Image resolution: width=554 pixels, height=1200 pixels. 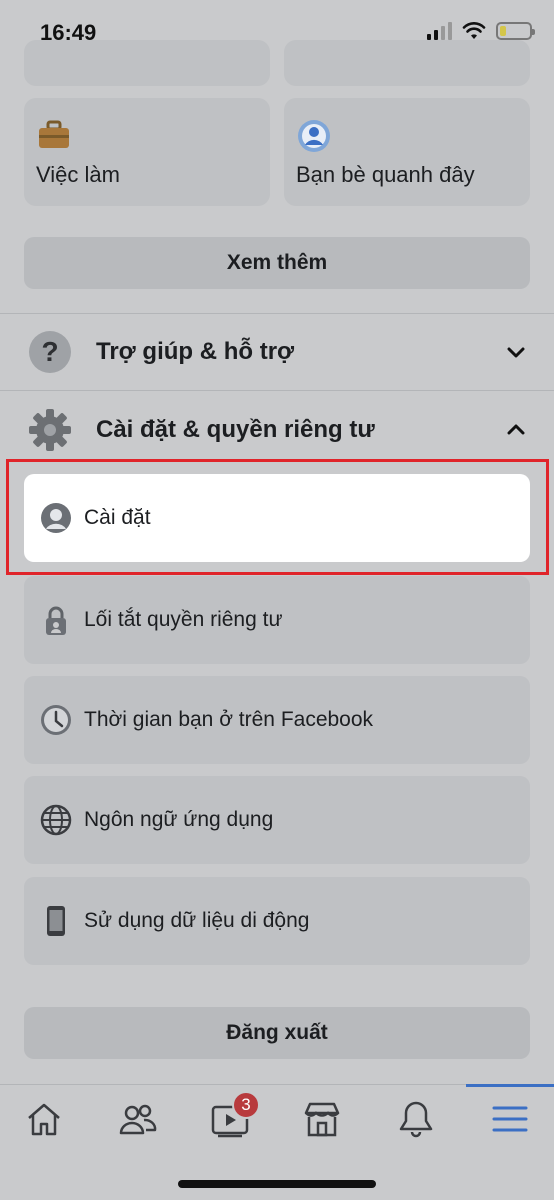 I want to click on clock-icon, so click(x=56, y=720).